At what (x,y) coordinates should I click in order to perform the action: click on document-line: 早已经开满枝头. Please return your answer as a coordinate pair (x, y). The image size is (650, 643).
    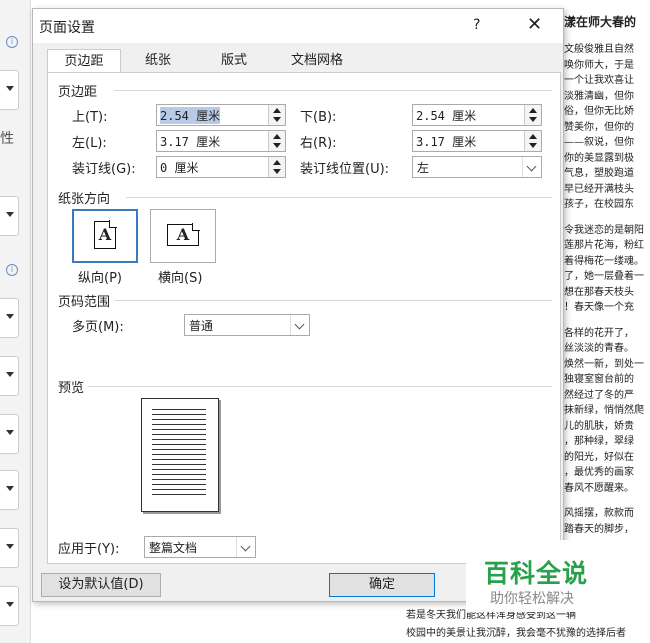
    Looking at the image, I should click on (599, 189).